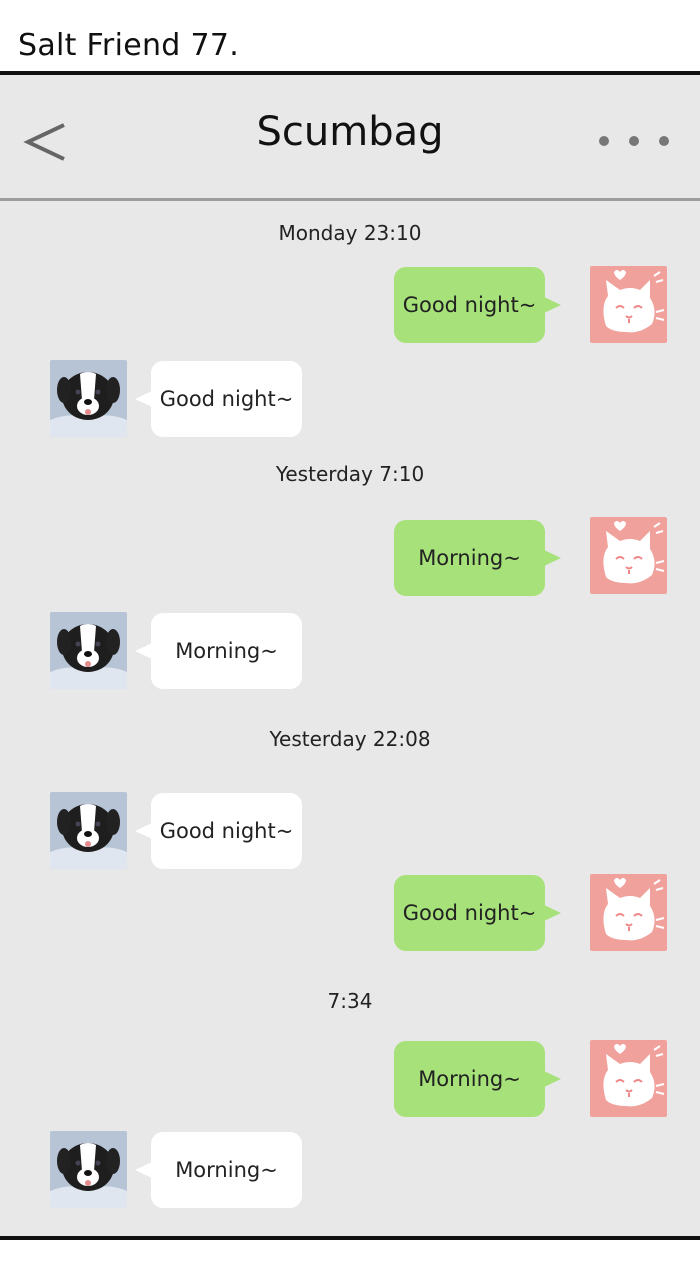  Describe the element at coordinates (44, 142) in the screenshot. I see `chevron-left-icon` at that location.